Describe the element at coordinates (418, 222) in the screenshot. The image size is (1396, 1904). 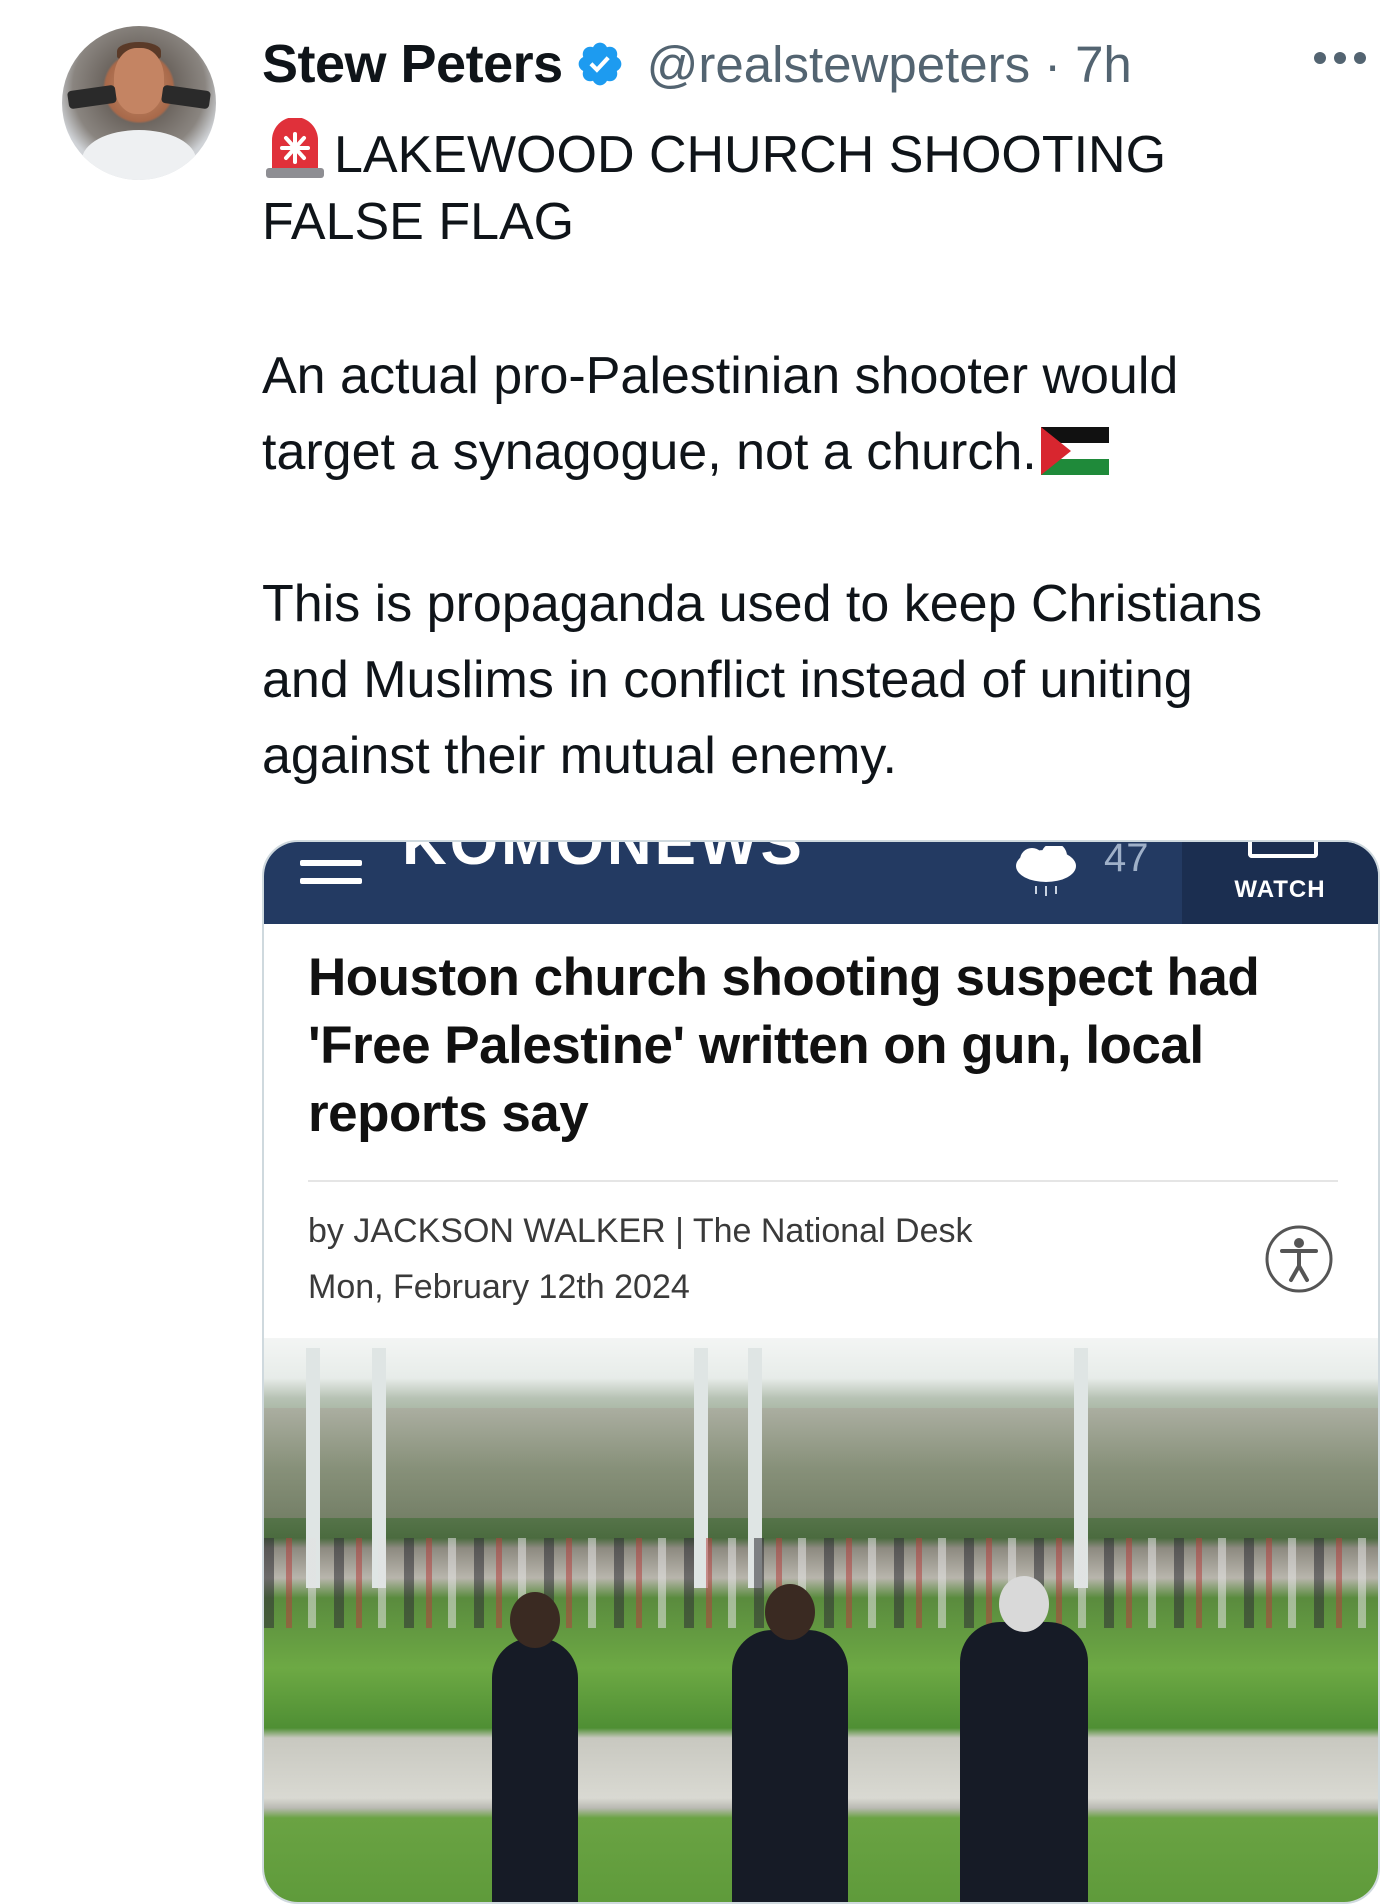
I see `tweet-text-line-2: FALSE FLAG` at that location.